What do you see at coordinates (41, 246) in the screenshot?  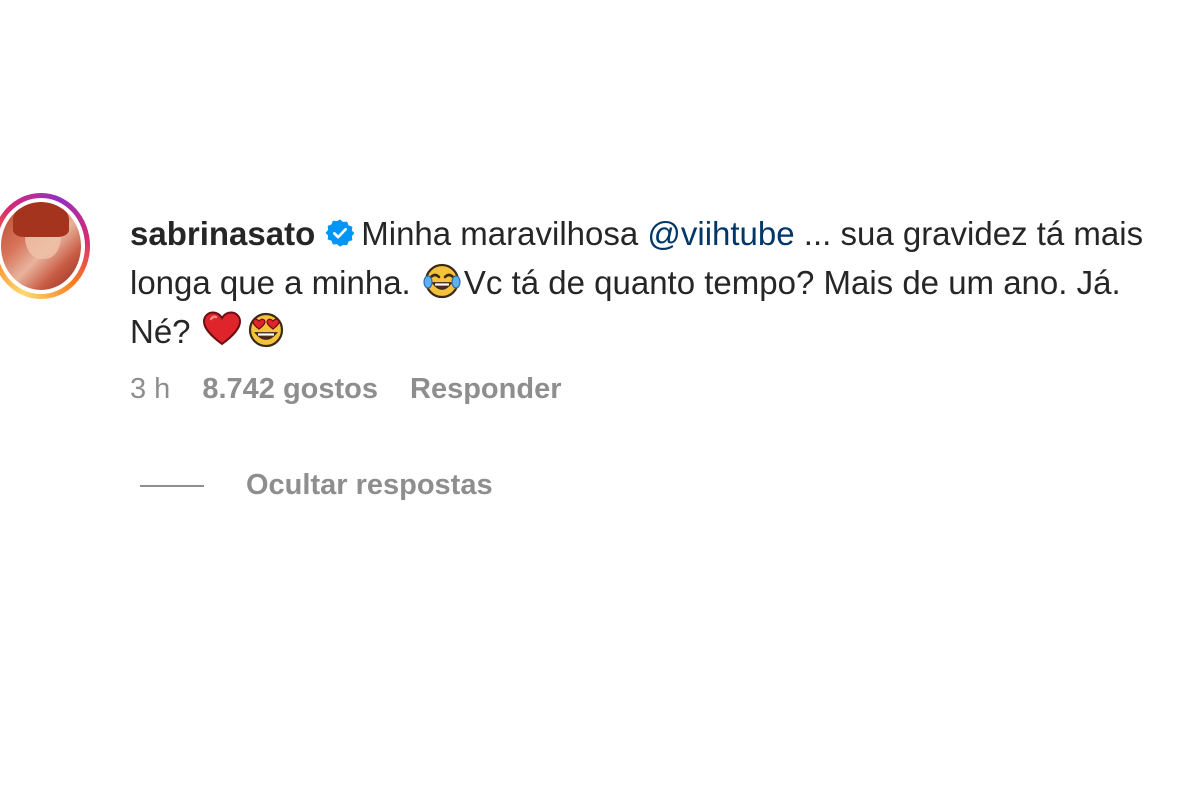 I see `avatar` at bounding box center [41, 246].